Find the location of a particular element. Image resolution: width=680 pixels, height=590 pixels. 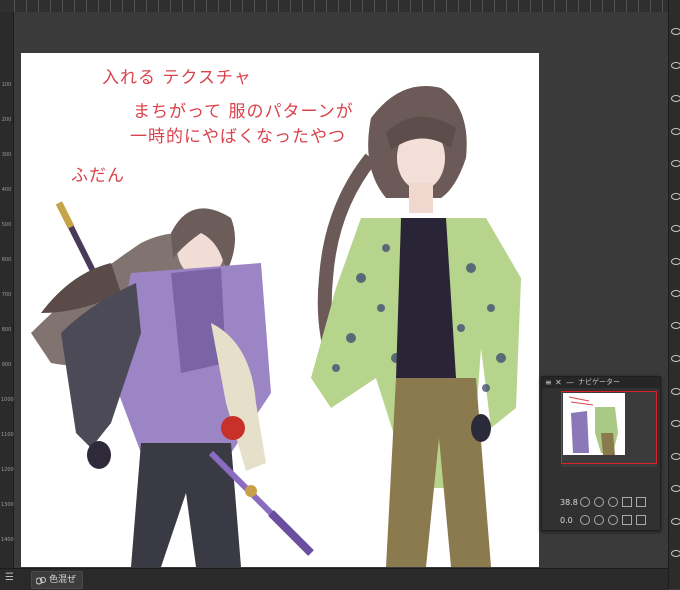

ruler-number: 1100 is located at coordinates (7, 435).